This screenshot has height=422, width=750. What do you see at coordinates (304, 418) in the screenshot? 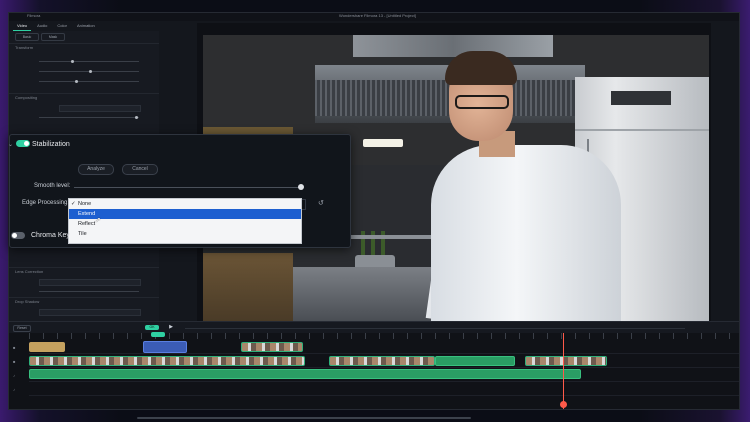
I see `timeline-scrollbar` at bounding box center [304, 418].